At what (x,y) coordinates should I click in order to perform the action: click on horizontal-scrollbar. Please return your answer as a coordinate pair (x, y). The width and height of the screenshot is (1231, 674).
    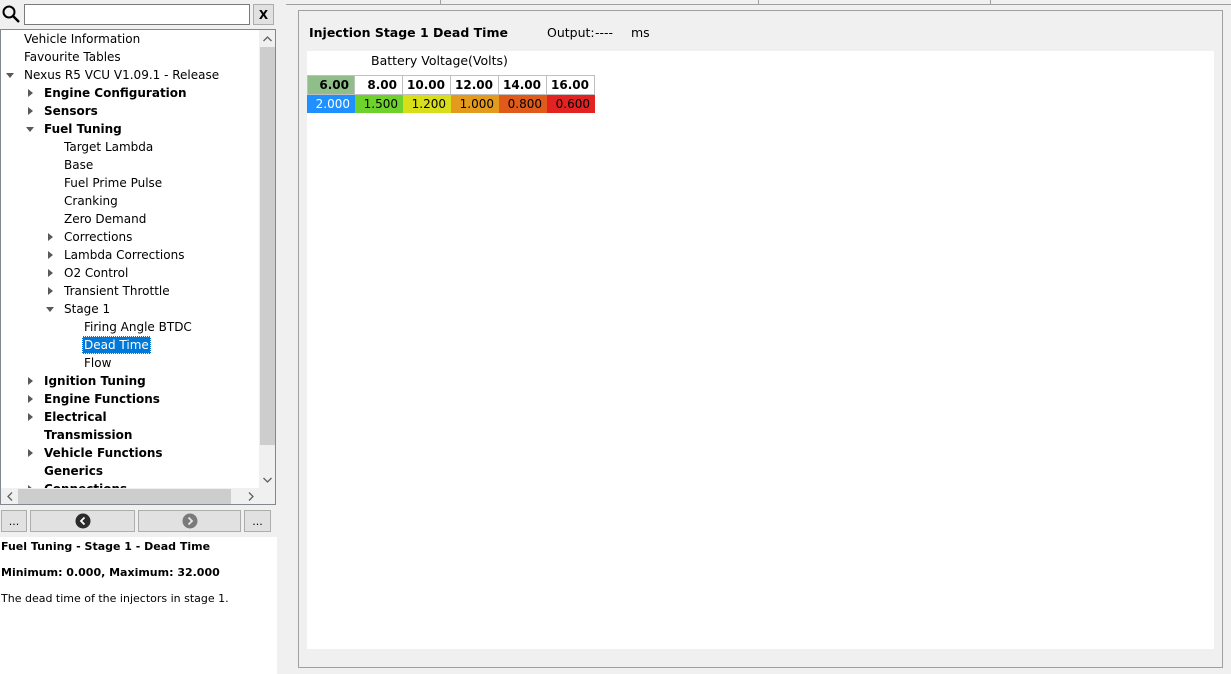
    Looking at the image, I should click on (130, 496).